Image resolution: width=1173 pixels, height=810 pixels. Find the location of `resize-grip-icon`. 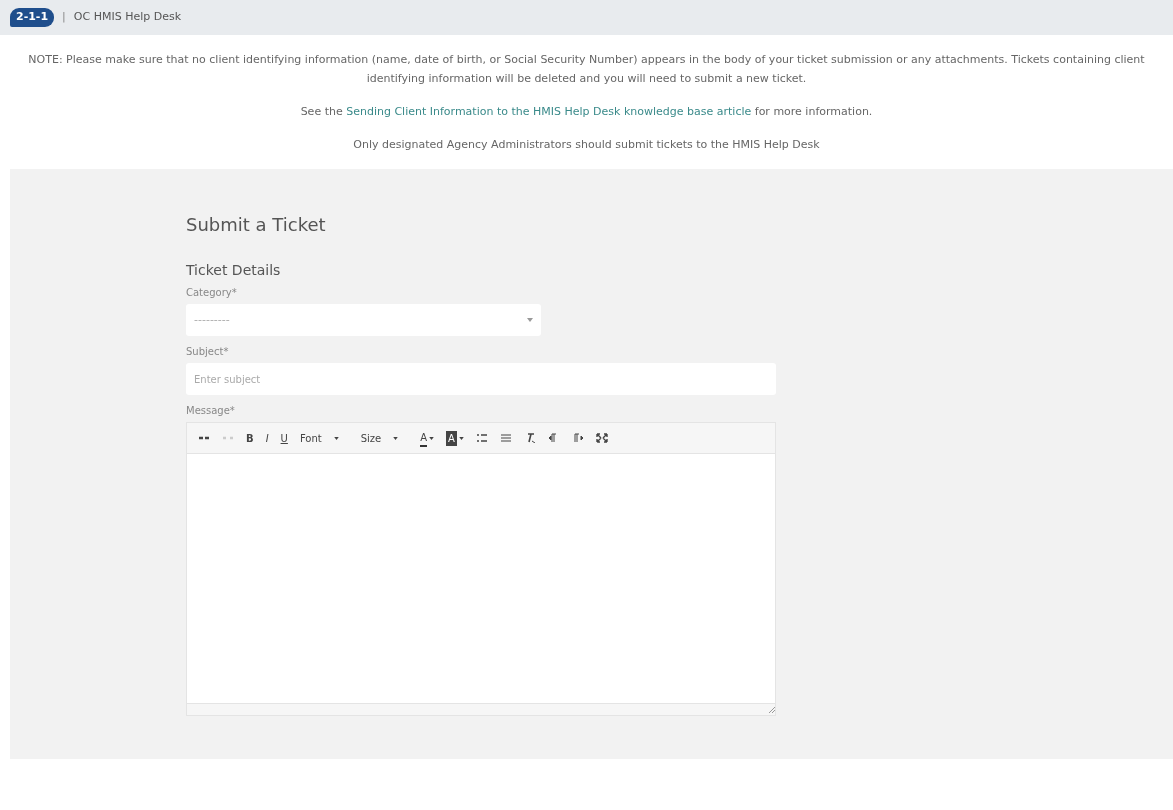

resize-grip-icon is located at coordinates (772, 709).